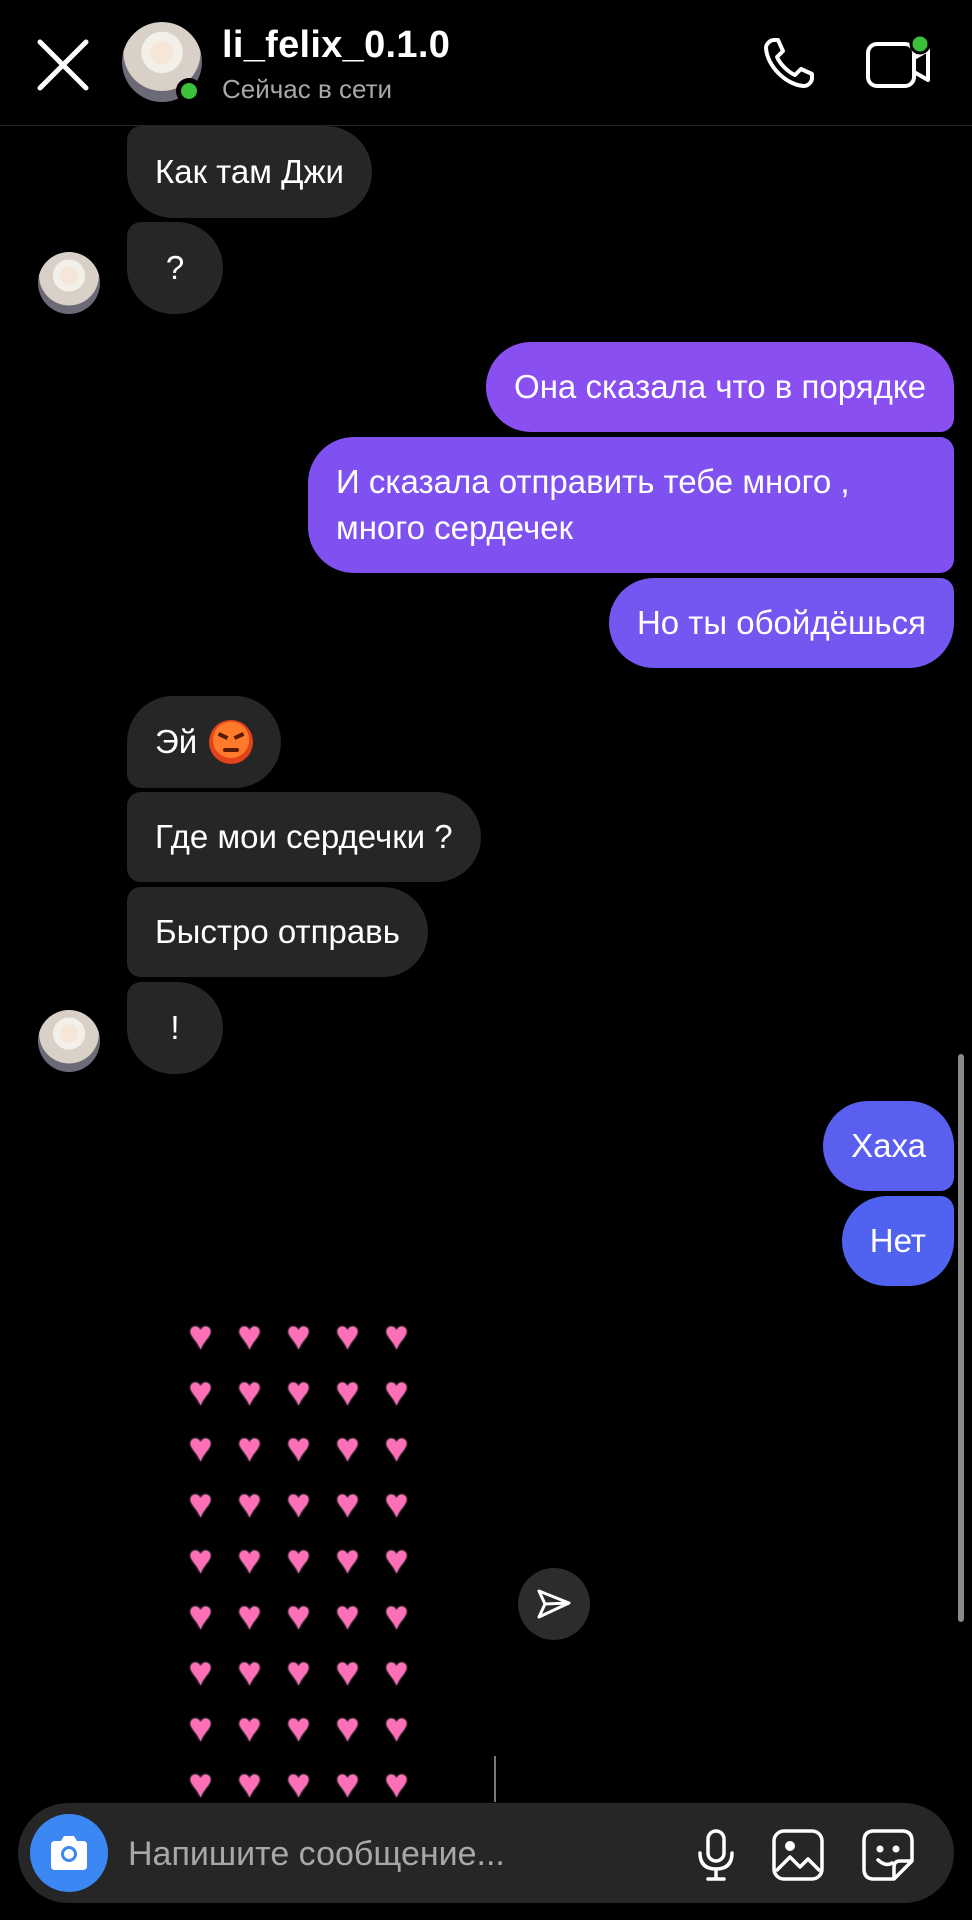  I want to click on angry-face-icon, so click(231, 742).